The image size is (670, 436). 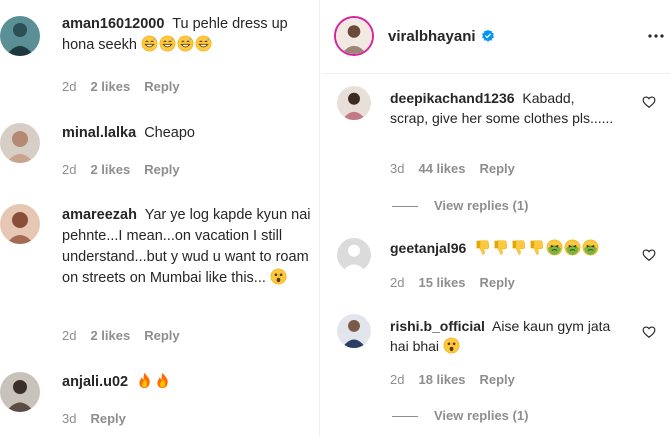 I want to click on header-username: viralbhayani, so click(x=432, y=36).